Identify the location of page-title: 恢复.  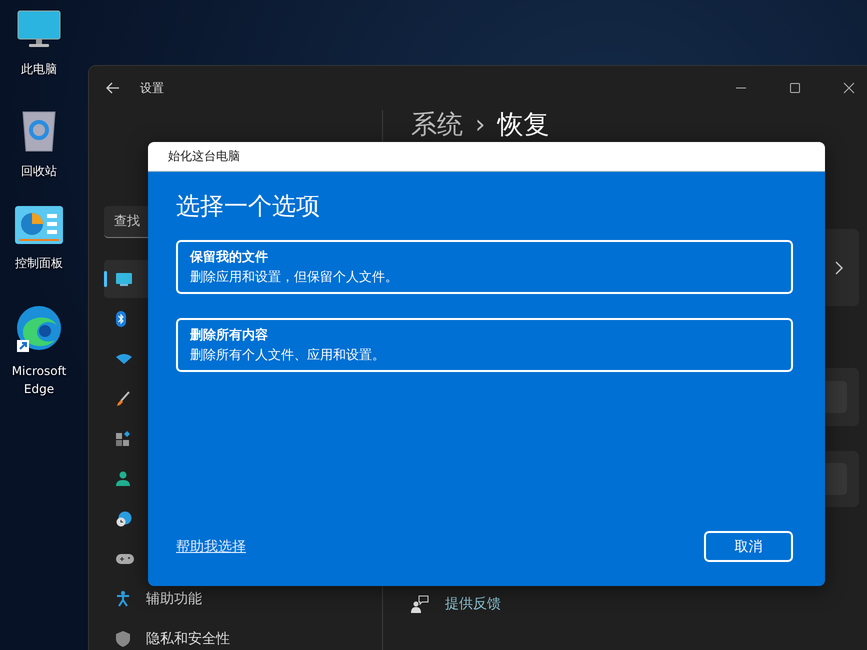
(523, 125).